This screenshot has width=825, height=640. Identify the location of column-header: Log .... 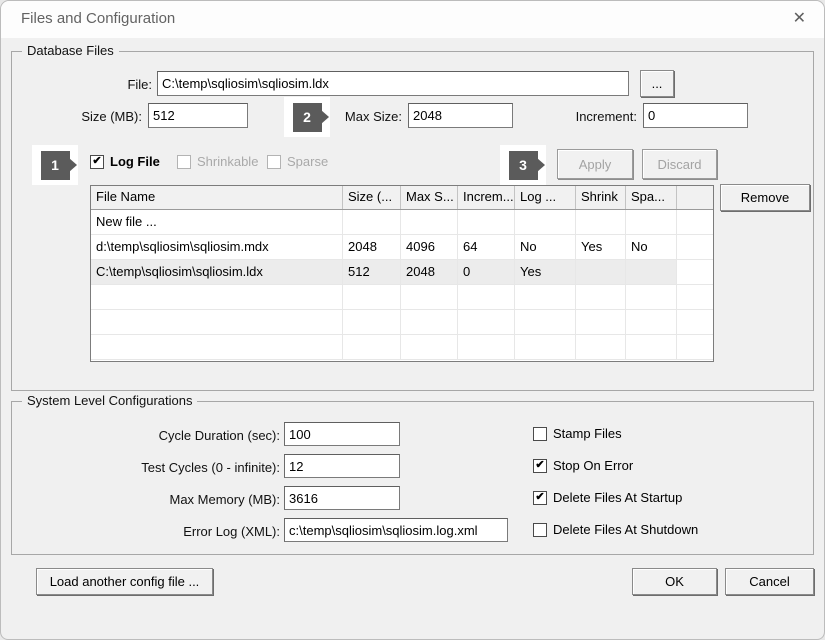
(545, 197).